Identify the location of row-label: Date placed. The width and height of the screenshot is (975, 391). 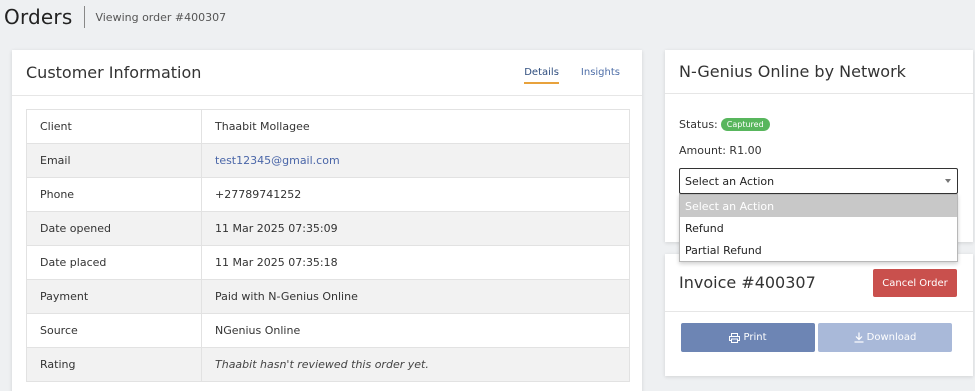
(114, 262).